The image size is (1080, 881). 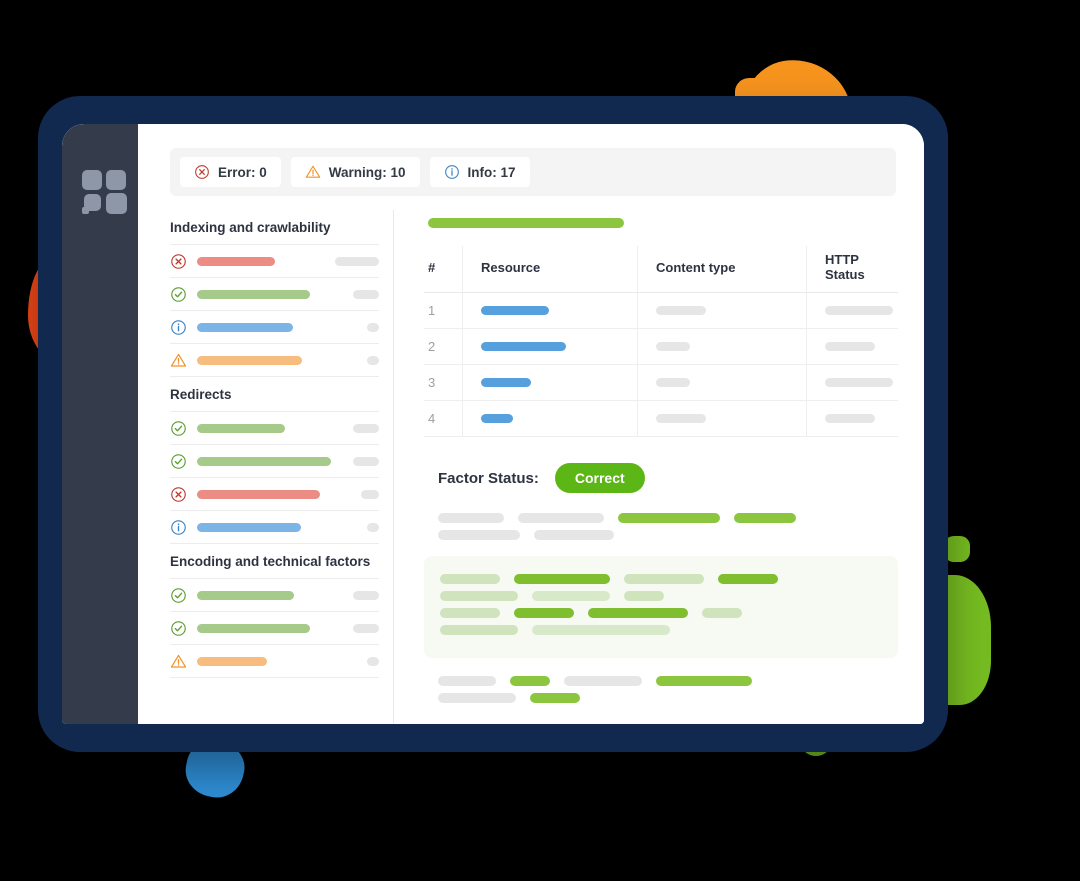 What do you see at coordinates (479, 172) in the screenshot?
I see `status-chip-info: Info: 17` at bounding box center [479, 172].